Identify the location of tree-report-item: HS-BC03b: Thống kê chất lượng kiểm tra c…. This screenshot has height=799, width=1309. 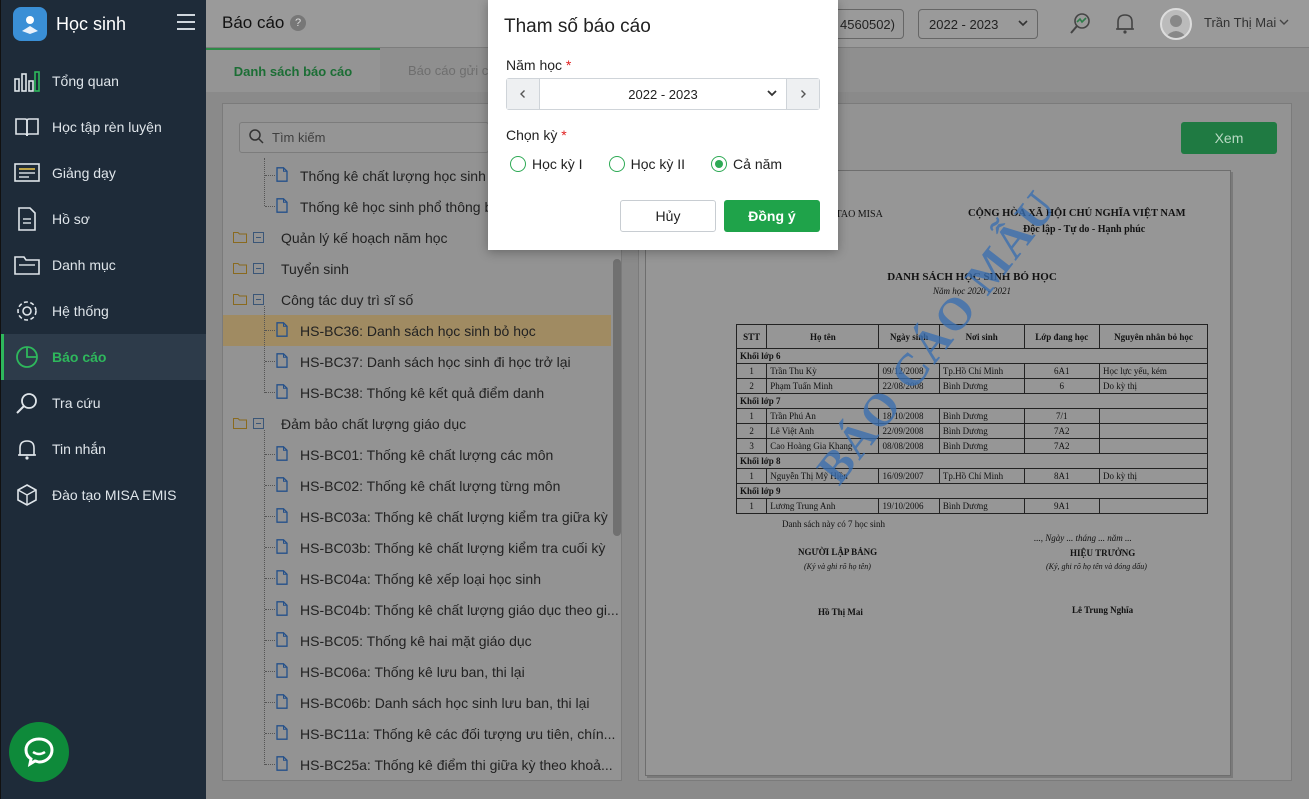
(417, 547).